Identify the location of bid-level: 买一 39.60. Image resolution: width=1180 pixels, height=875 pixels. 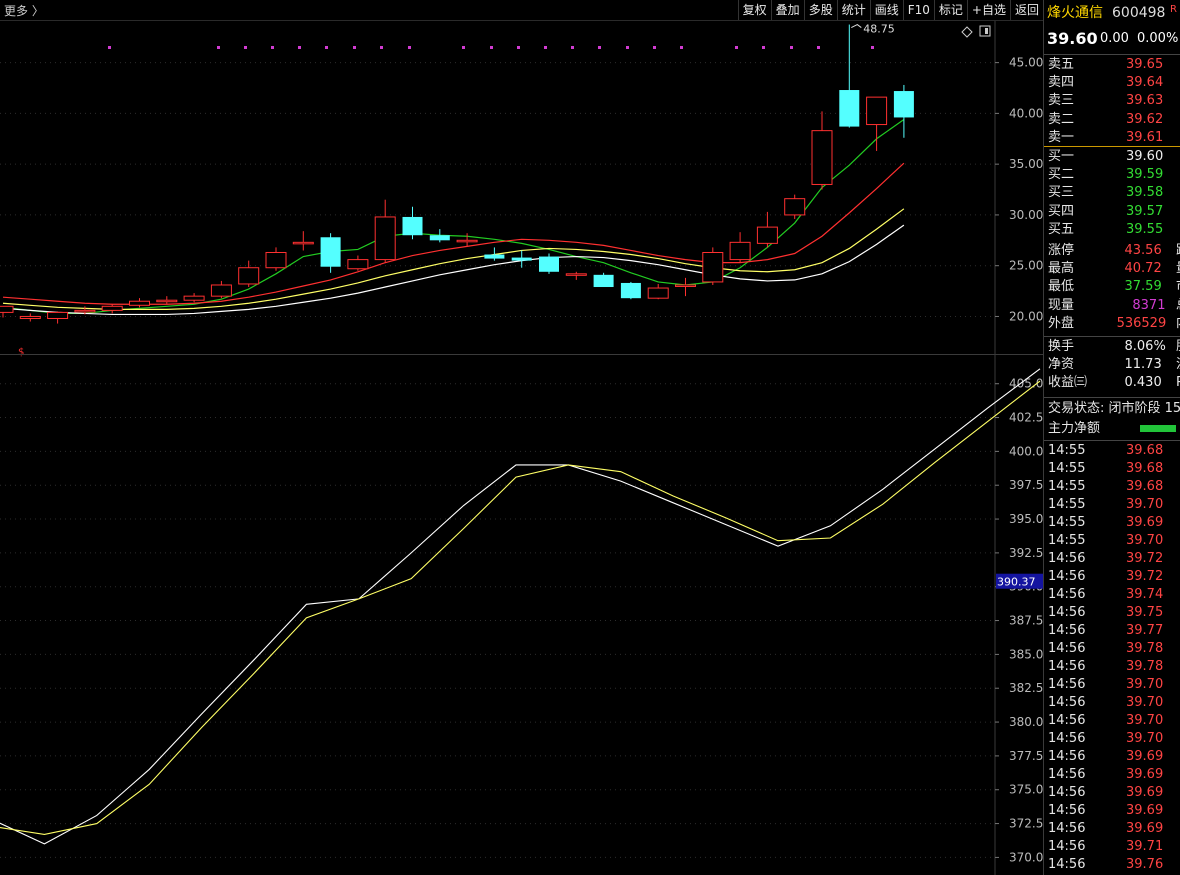
(1112, 157).